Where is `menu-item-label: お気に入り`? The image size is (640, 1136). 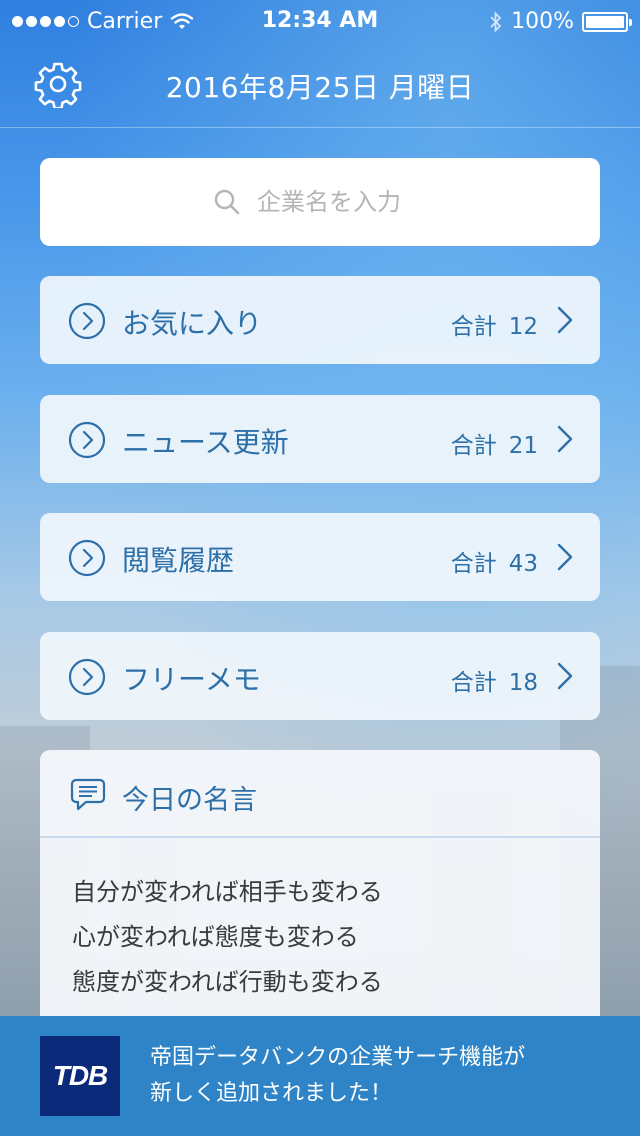 menu-item-label: お気に入り is located at coordinates (192, 323).